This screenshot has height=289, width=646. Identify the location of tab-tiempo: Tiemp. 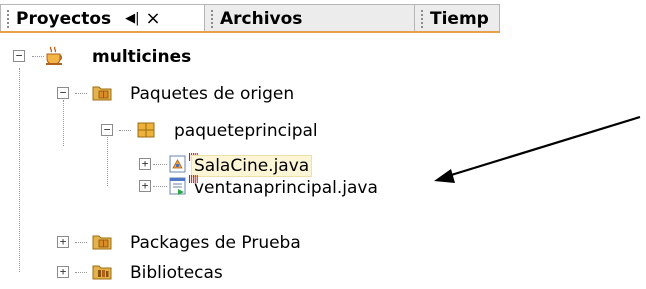
(457, 18).